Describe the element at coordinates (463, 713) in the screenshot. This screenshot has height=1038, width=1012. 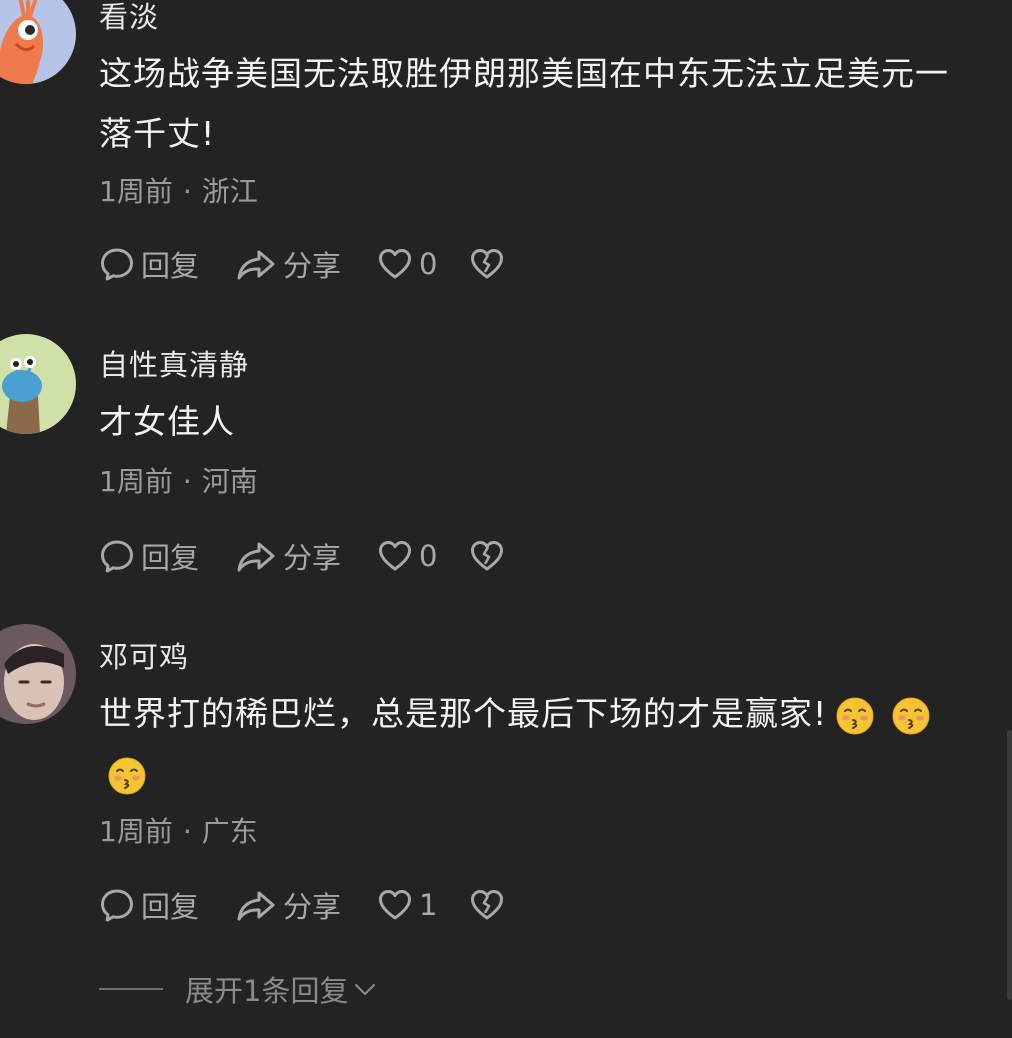
I see `comment-text-content: 世界打的稀巴烂，总是那个最后下场的才是赢家!` at that location.